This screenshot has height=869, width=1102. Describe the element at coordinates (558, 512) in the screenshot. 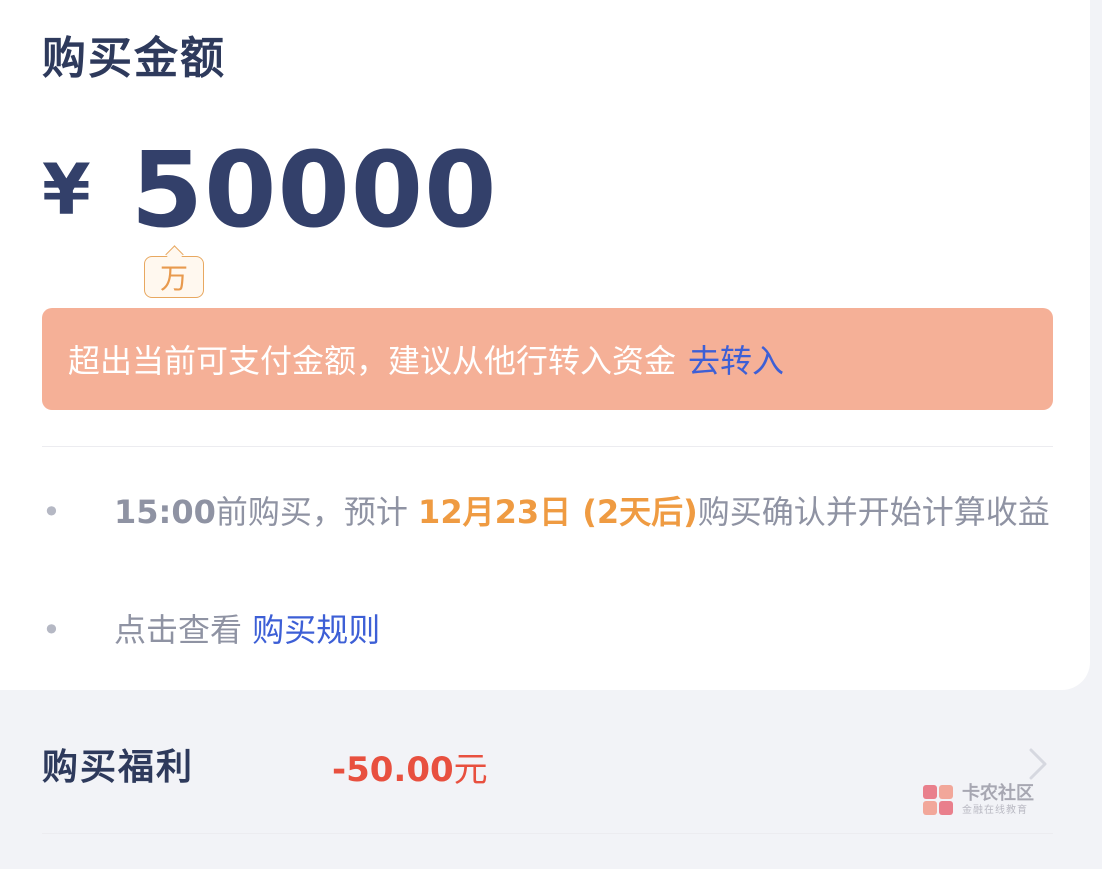

I see `confirm-date: 12月23日 (2天后)` at that location.